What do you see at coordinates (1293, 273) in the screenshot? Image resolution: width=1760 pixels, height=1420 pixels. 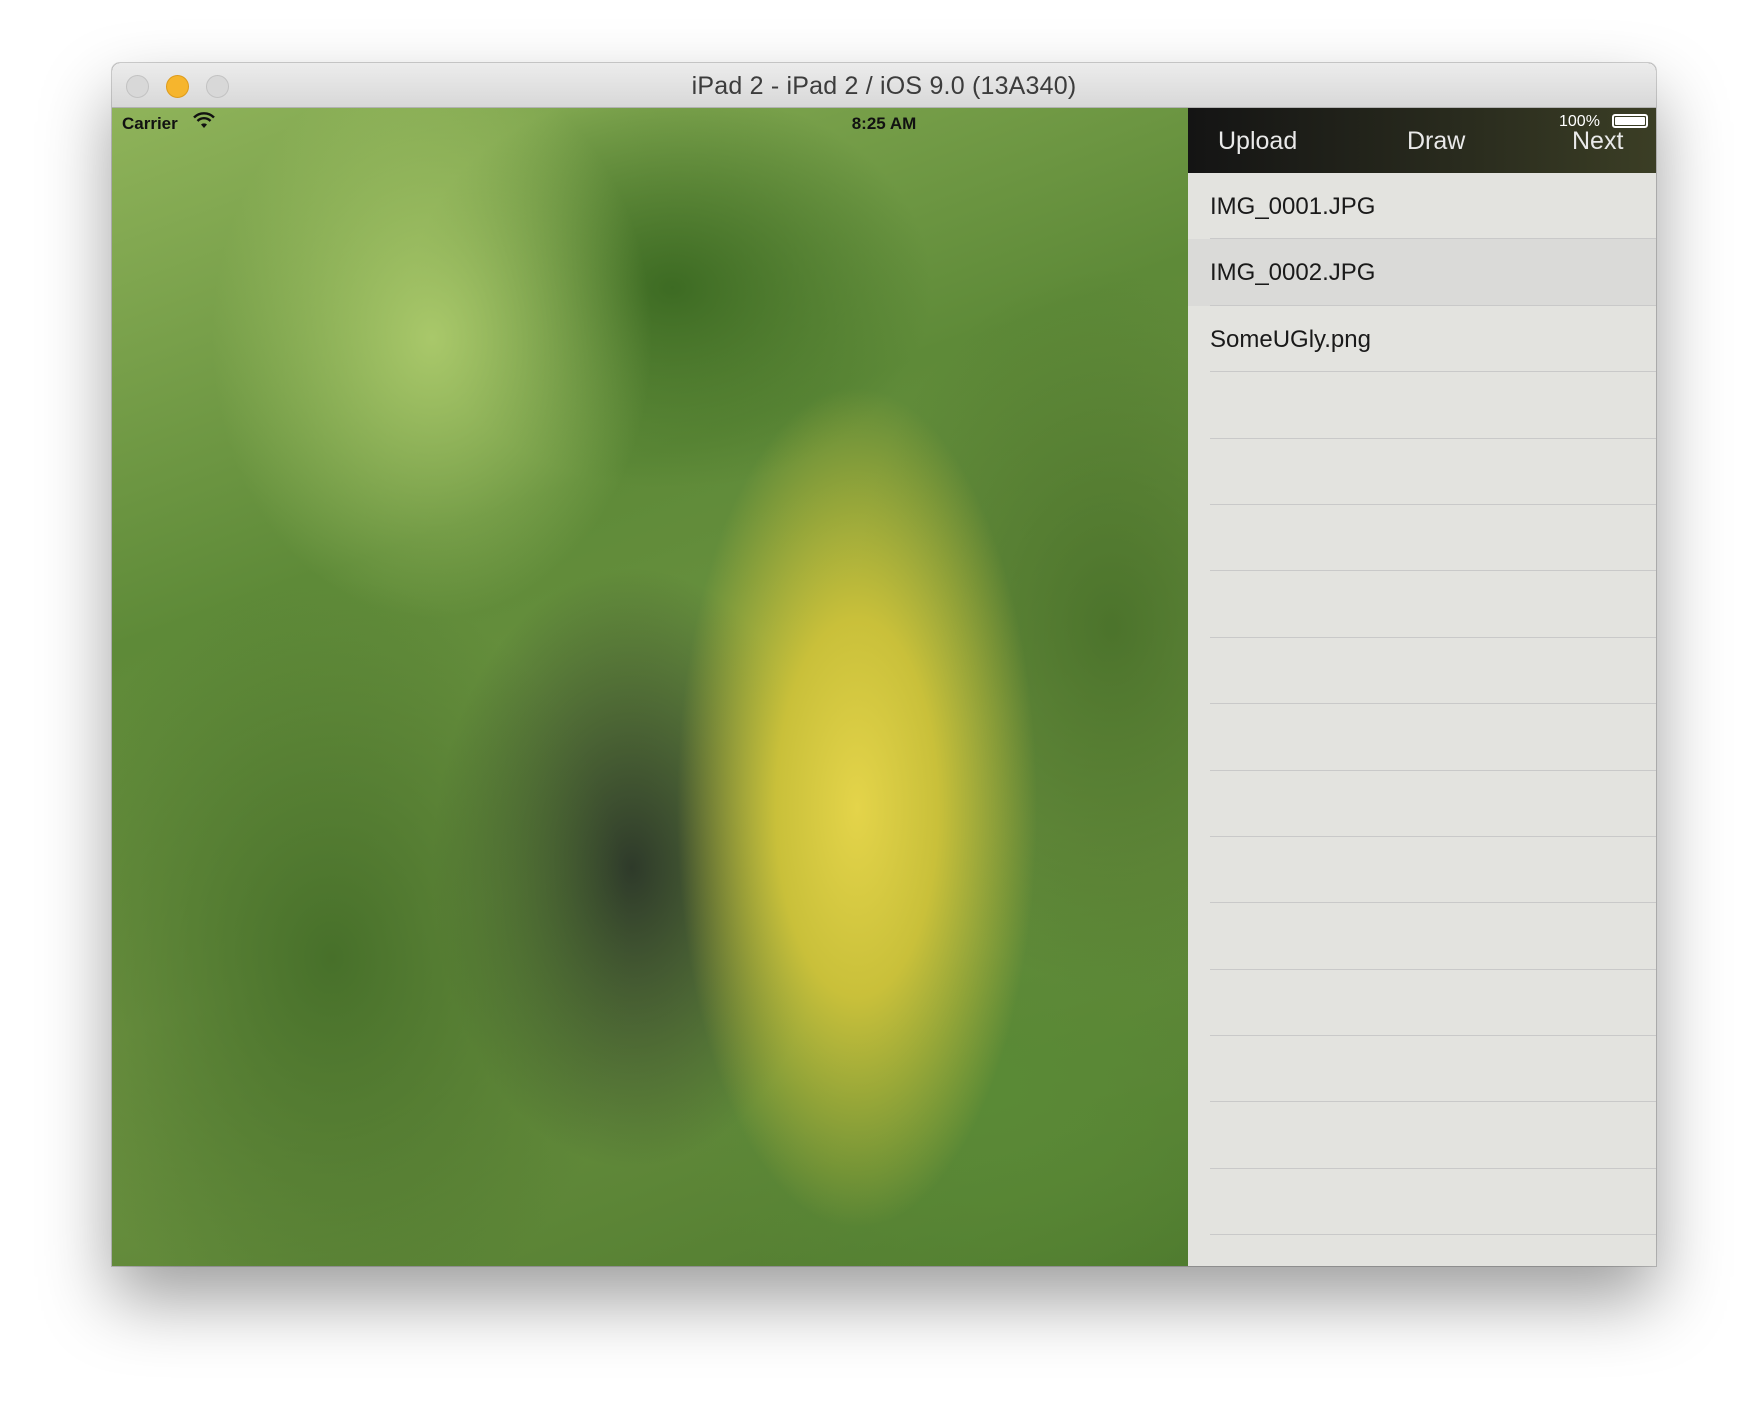 I see `file-name: IMG_0002.JPG` at bounding box center [1293, 273].